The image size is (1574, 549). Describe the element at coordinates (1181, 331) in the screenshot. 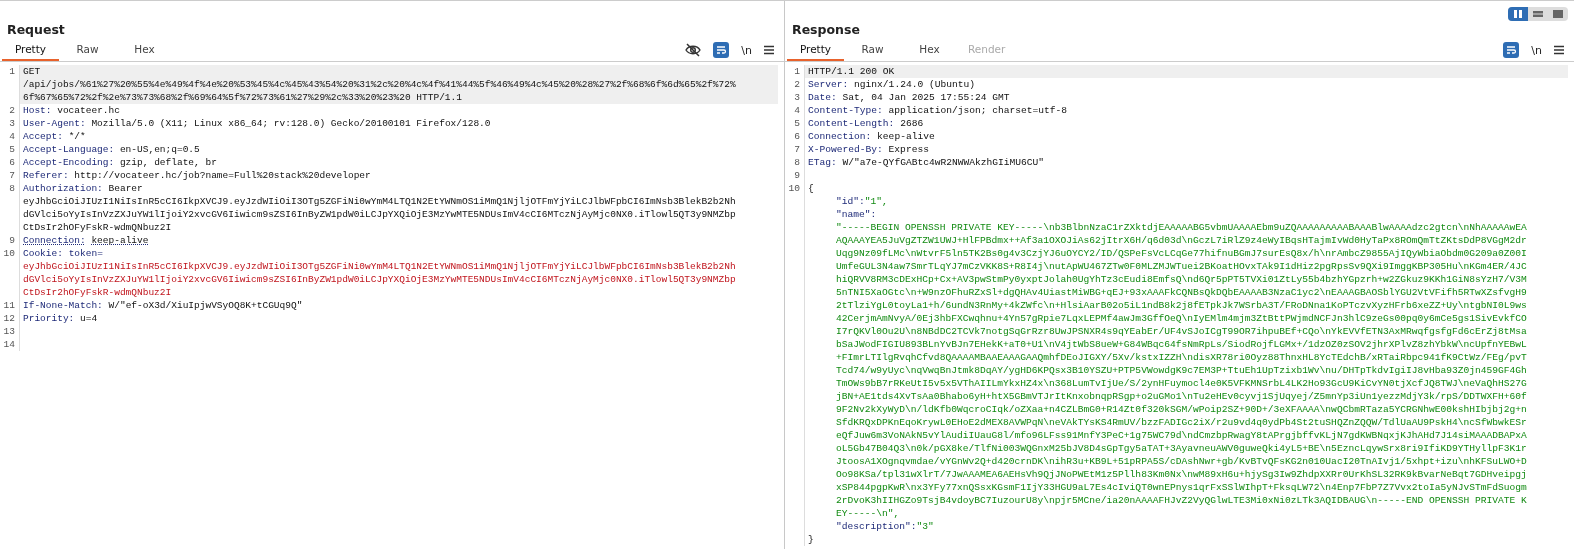

I see `code-line: I7rQKVl0Ou2U\n8NBdDC2TCVk7notgSqGrRzr8UwJPSNXR4s9qYEabEr/UF4vSJoICgT99OR7ihpuBEf+CQo\nYkEVVfETN3AxMRwqfgsfgFd6cErZj8tMsa` at that location.